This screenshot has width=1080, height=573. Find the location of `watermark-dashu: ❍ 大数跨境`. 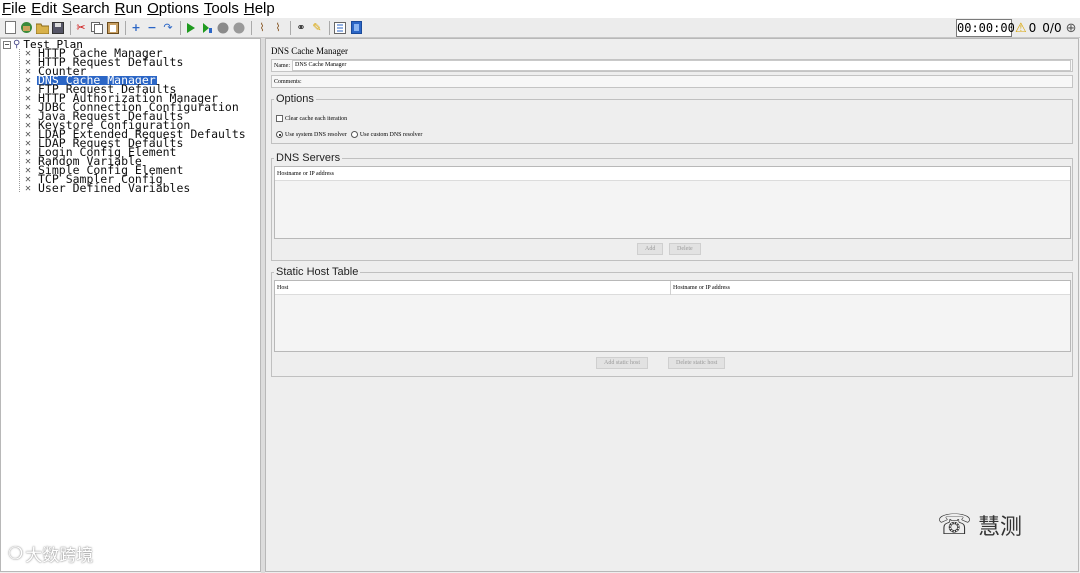

watermark-dashu: ❍ 大数跨境 is located at coordinates (51, 555).